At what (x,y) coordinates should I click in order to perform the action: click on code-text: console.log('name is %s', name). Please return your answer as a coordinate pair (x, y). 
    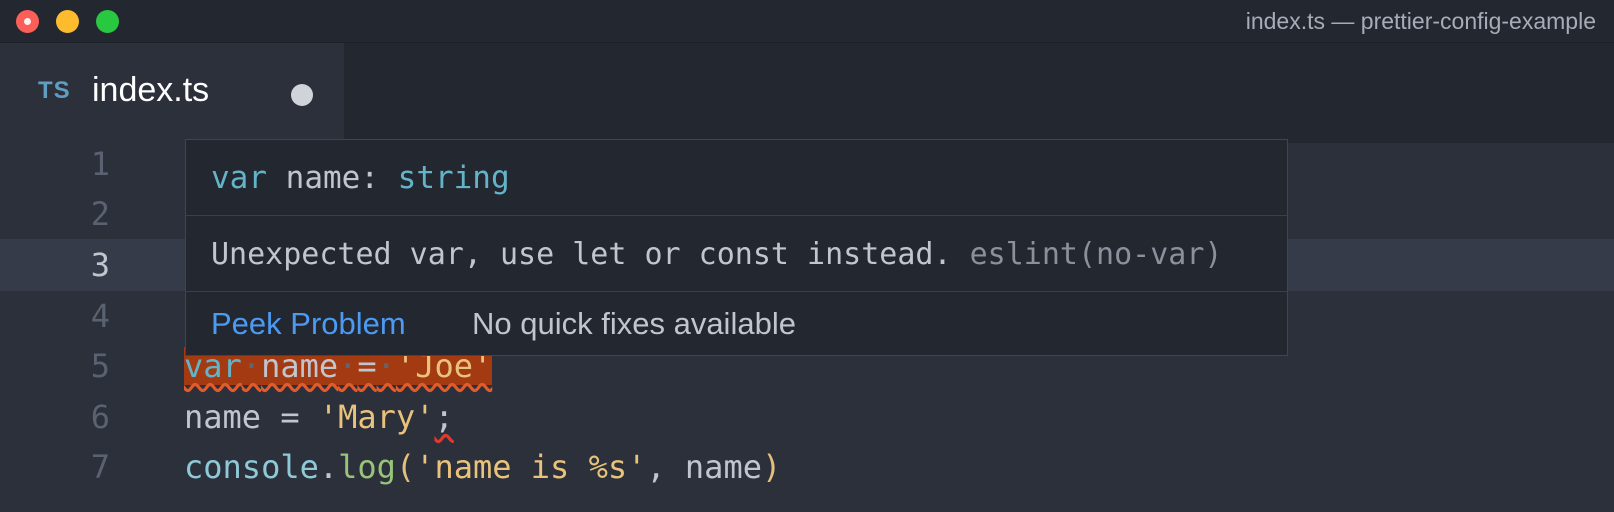
    Looking at the image, I should click on (482, 467).